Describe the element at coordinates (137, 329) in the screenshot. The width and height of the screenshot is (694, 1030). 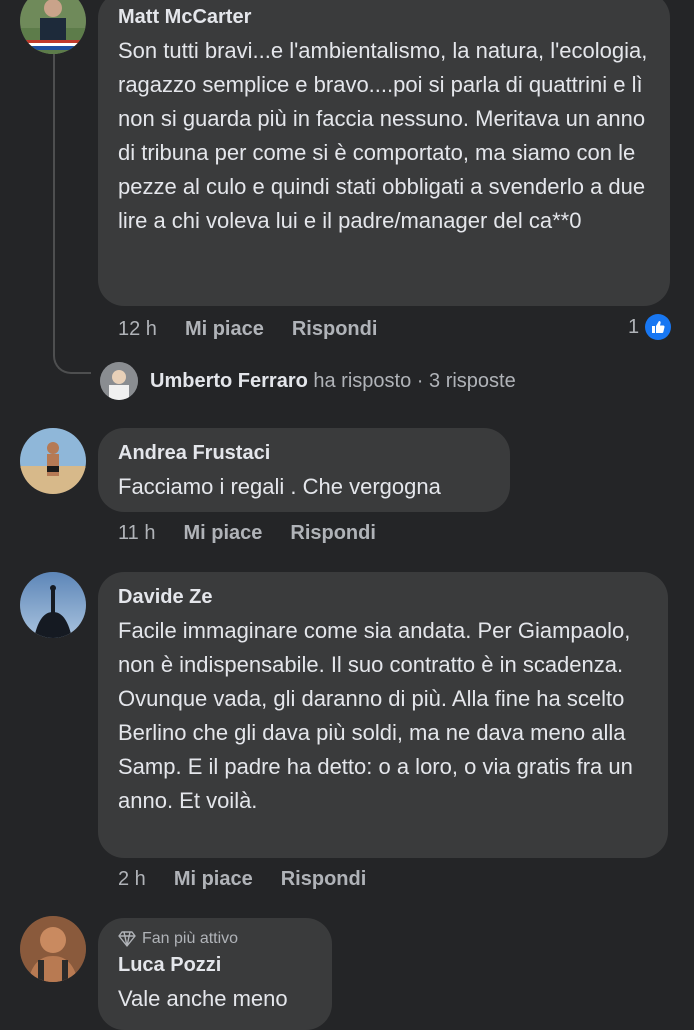
I see `comment-time: 12 h` at that location.